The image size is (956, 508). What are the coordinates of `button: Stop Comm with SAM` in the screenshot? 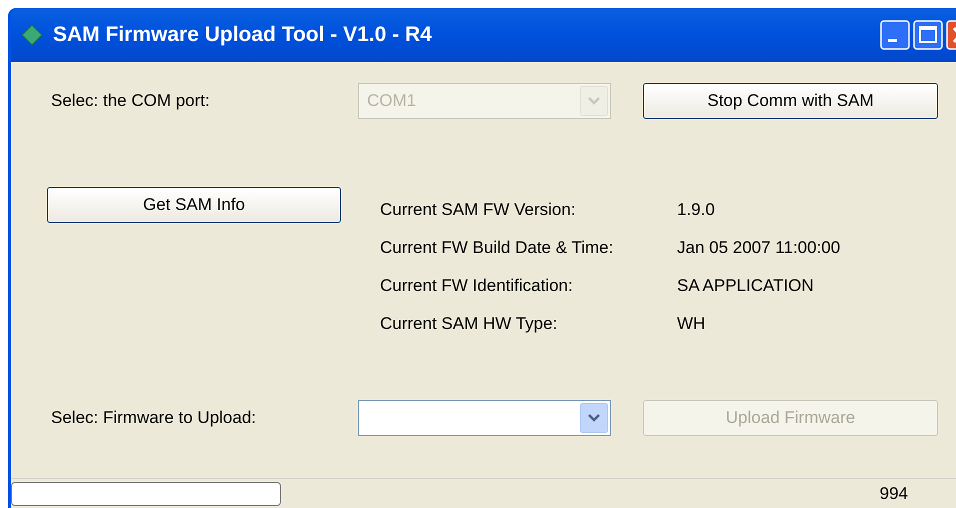 It's located at (790, 101).